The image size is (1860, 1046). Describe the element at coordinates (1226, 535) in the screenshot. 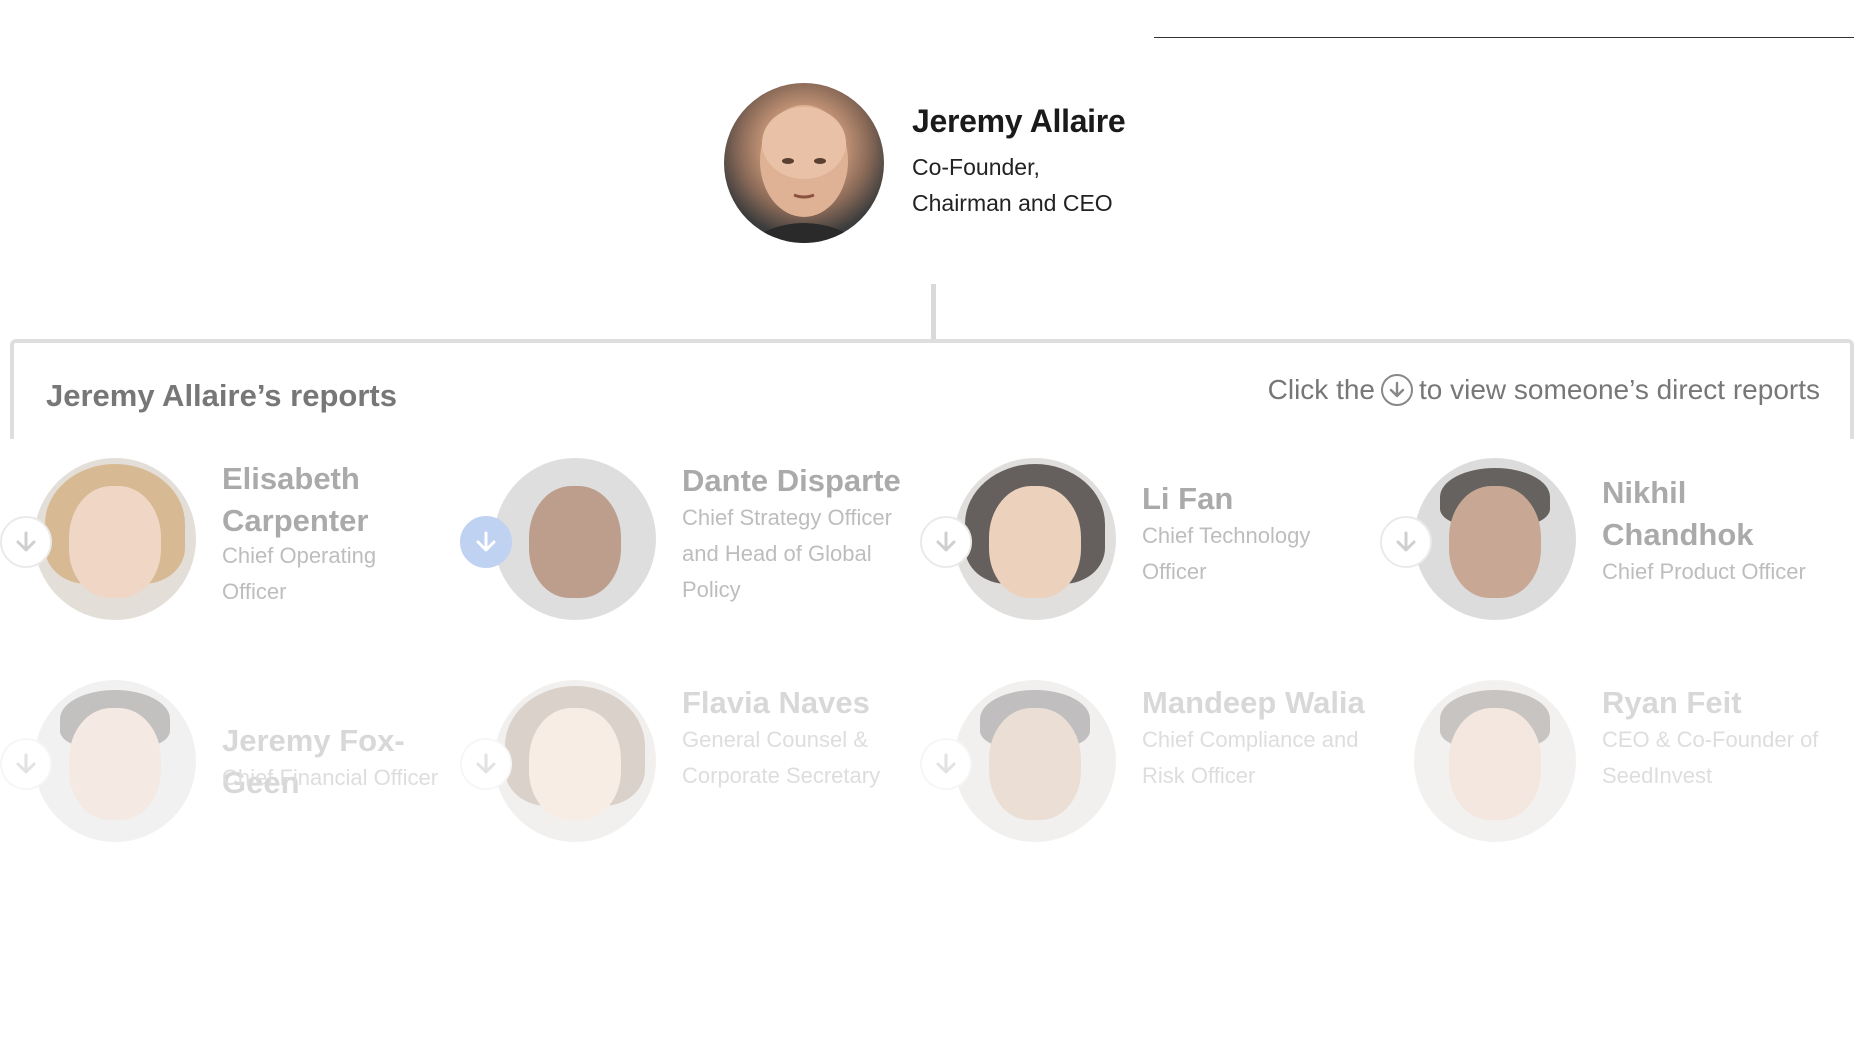

I see `report-title-line: Chief Technology` at that location.